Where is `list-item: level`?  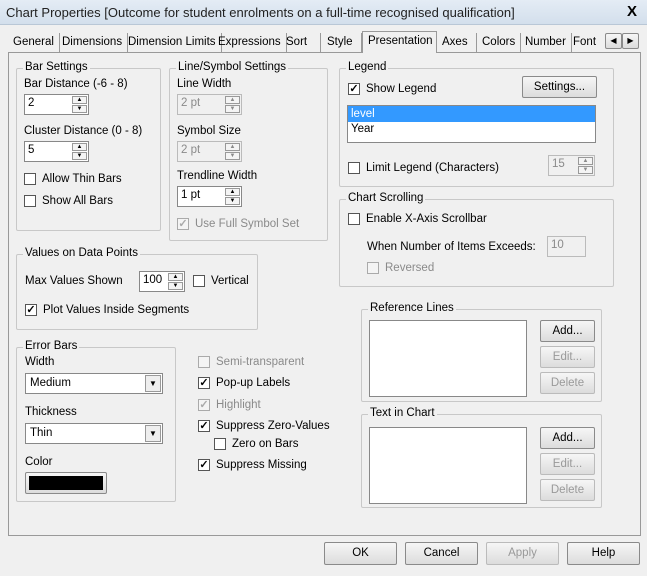
list-item: level is located at coordinates (471, 114).